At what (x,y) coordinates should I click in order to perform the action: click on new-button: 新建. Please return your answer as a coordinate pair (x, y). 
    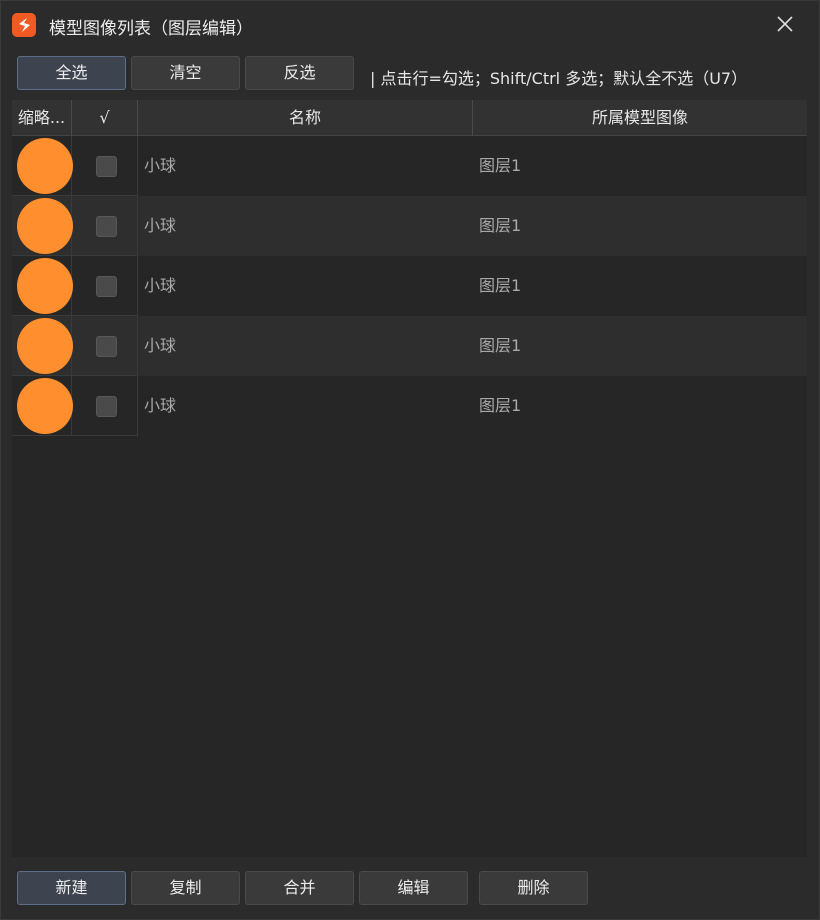
    Looking at the image, I should click on (71, 888).